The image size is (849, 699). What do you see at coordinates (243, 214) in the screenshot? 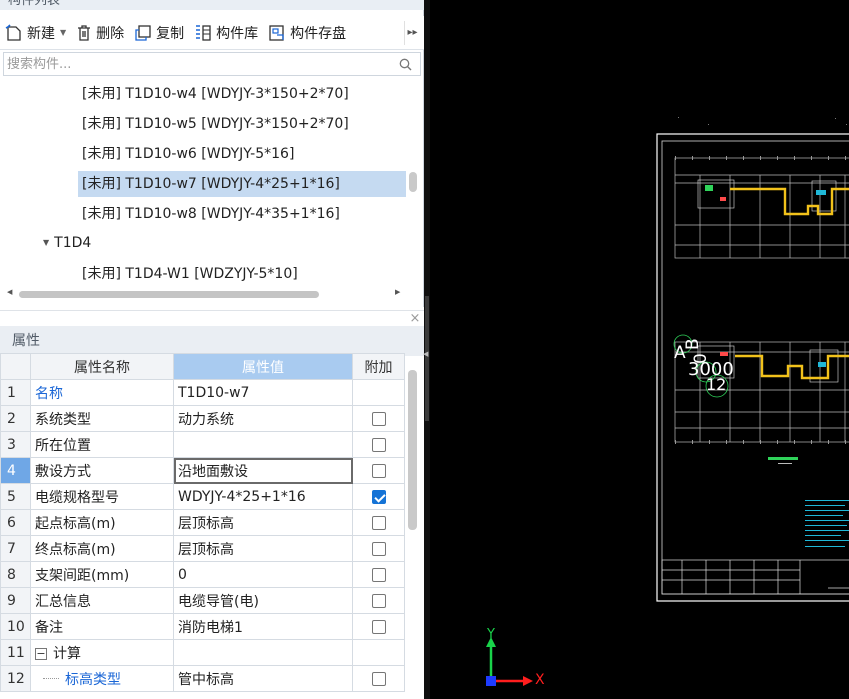
I see `tree-item: [未用] T1D10-w8 [WDYJY-4*35+1*16]` at bounding box center [243, 214].